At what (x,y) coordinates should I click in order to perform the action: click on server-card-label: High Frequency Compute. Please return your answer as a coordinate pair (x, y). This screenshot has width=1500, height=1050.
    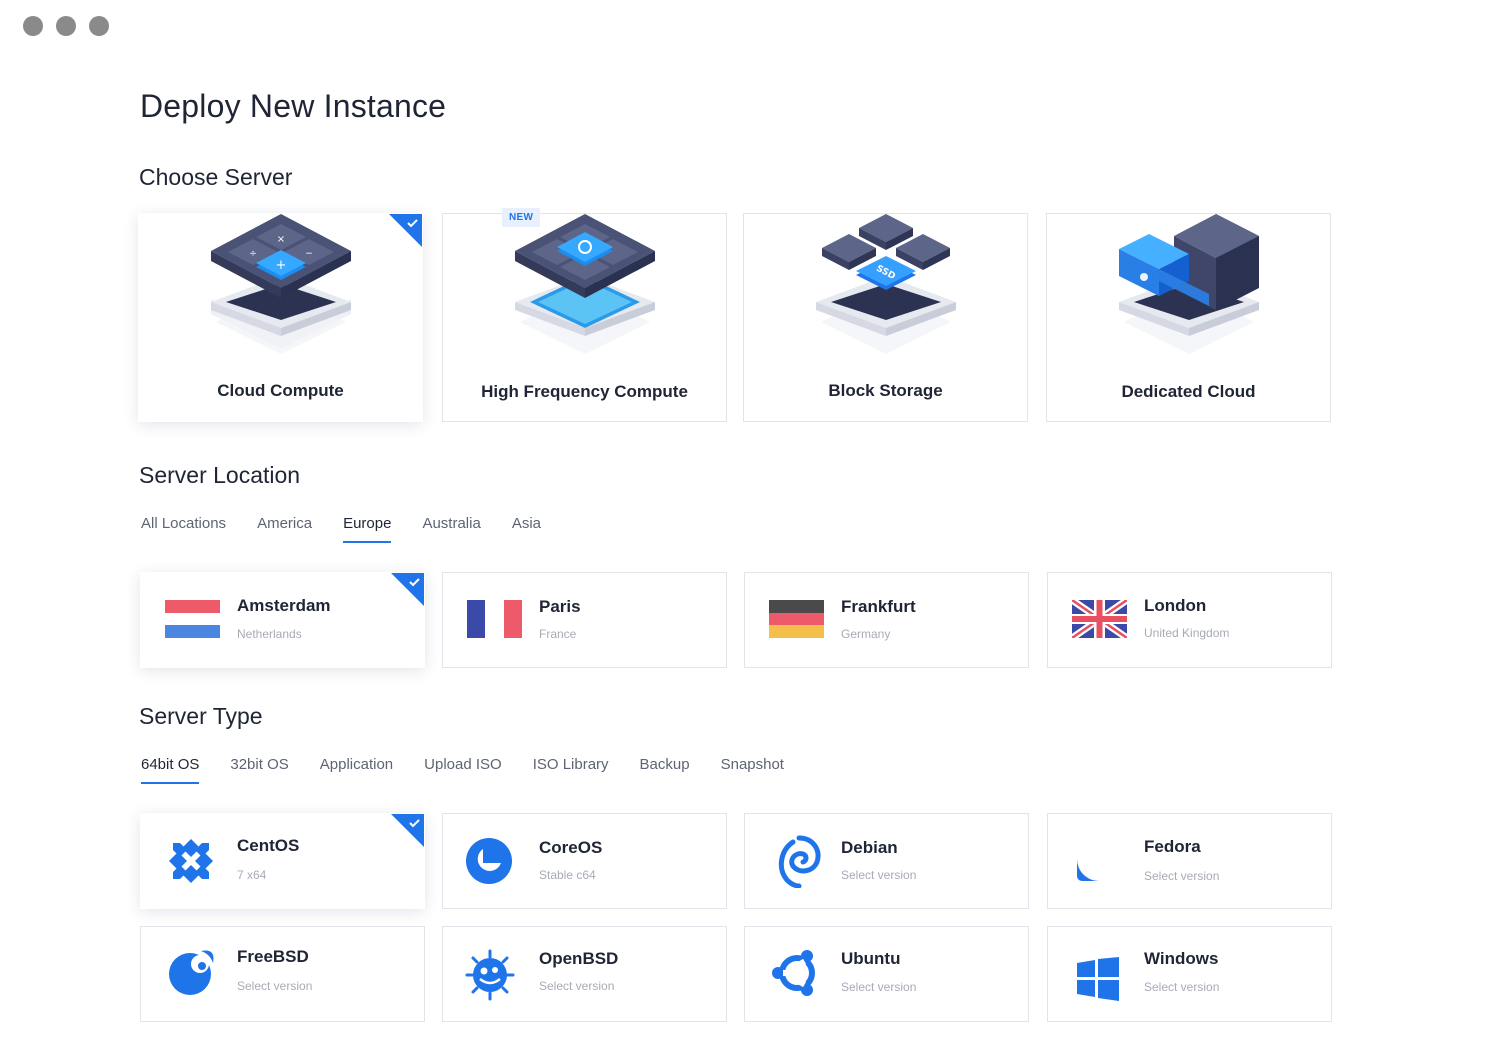
    Looking at the image, I should click on (584, 391).